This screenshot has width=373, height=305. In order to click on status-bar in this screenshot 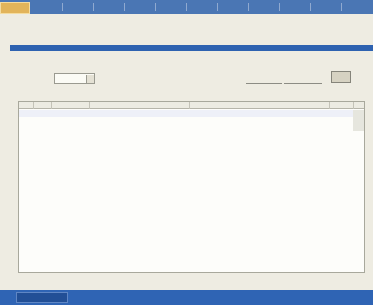, I will do `click(186, 297)`.